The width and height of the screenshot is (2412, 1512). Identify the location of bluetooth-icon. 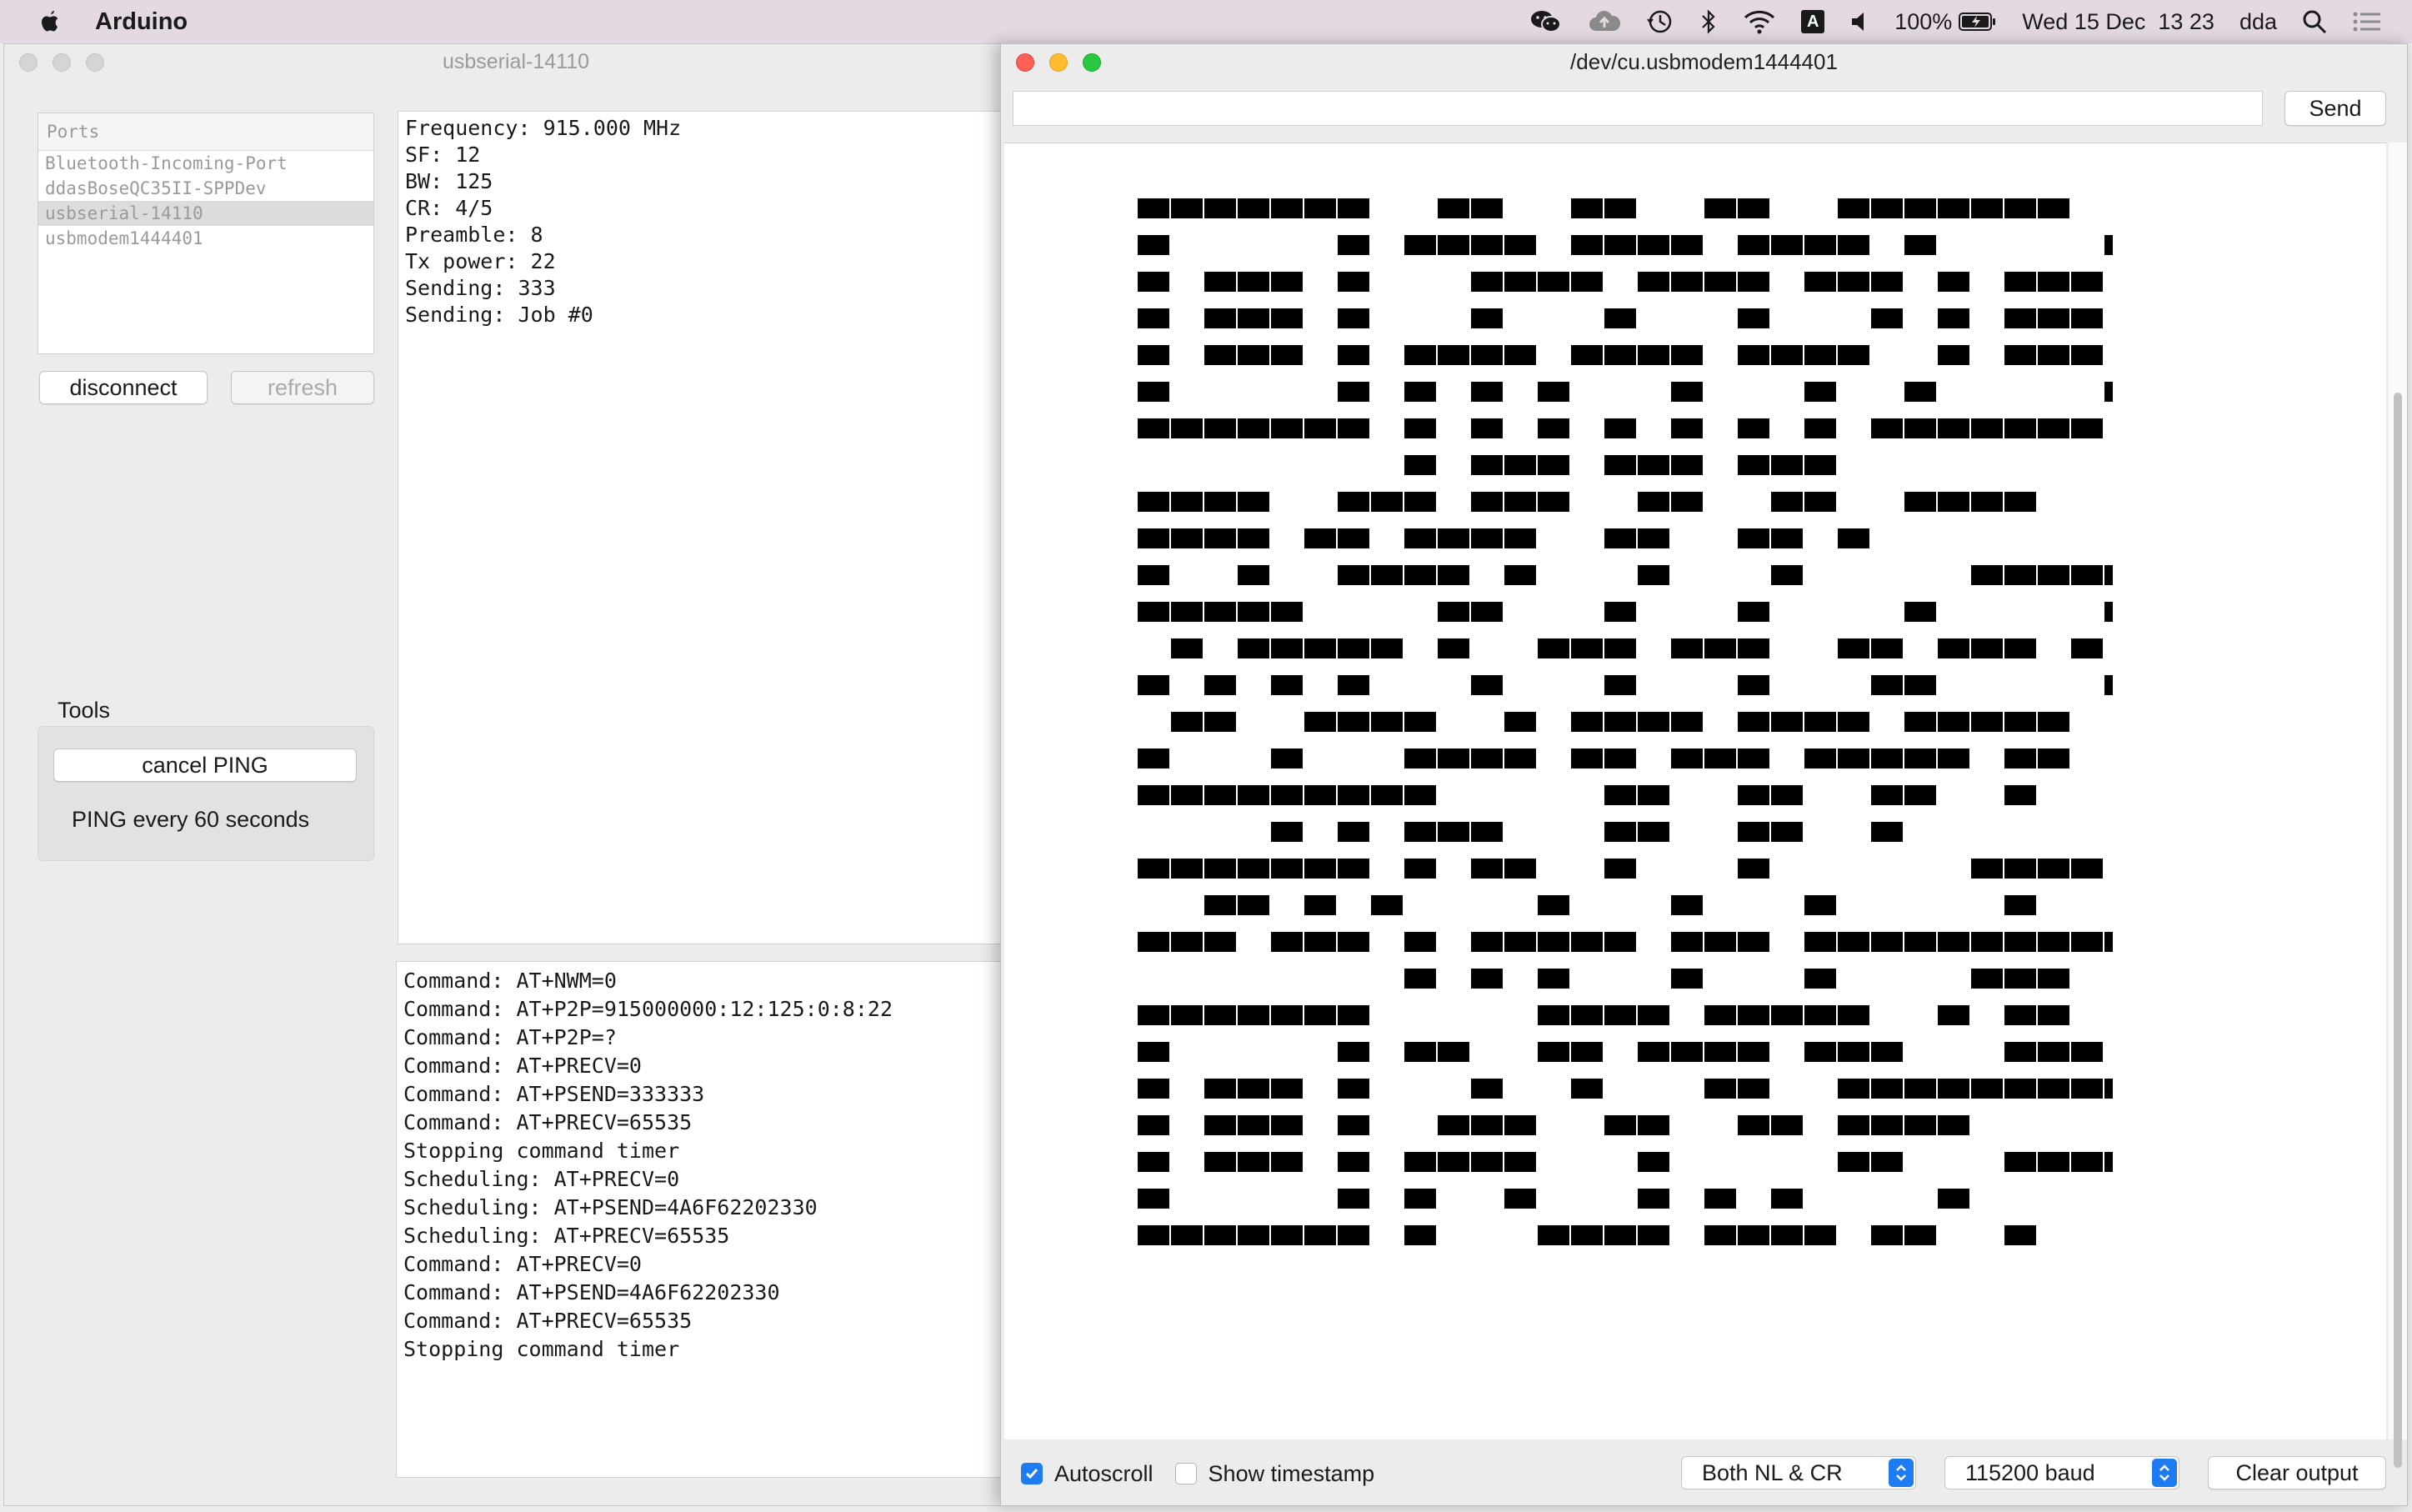
(1708, 22).